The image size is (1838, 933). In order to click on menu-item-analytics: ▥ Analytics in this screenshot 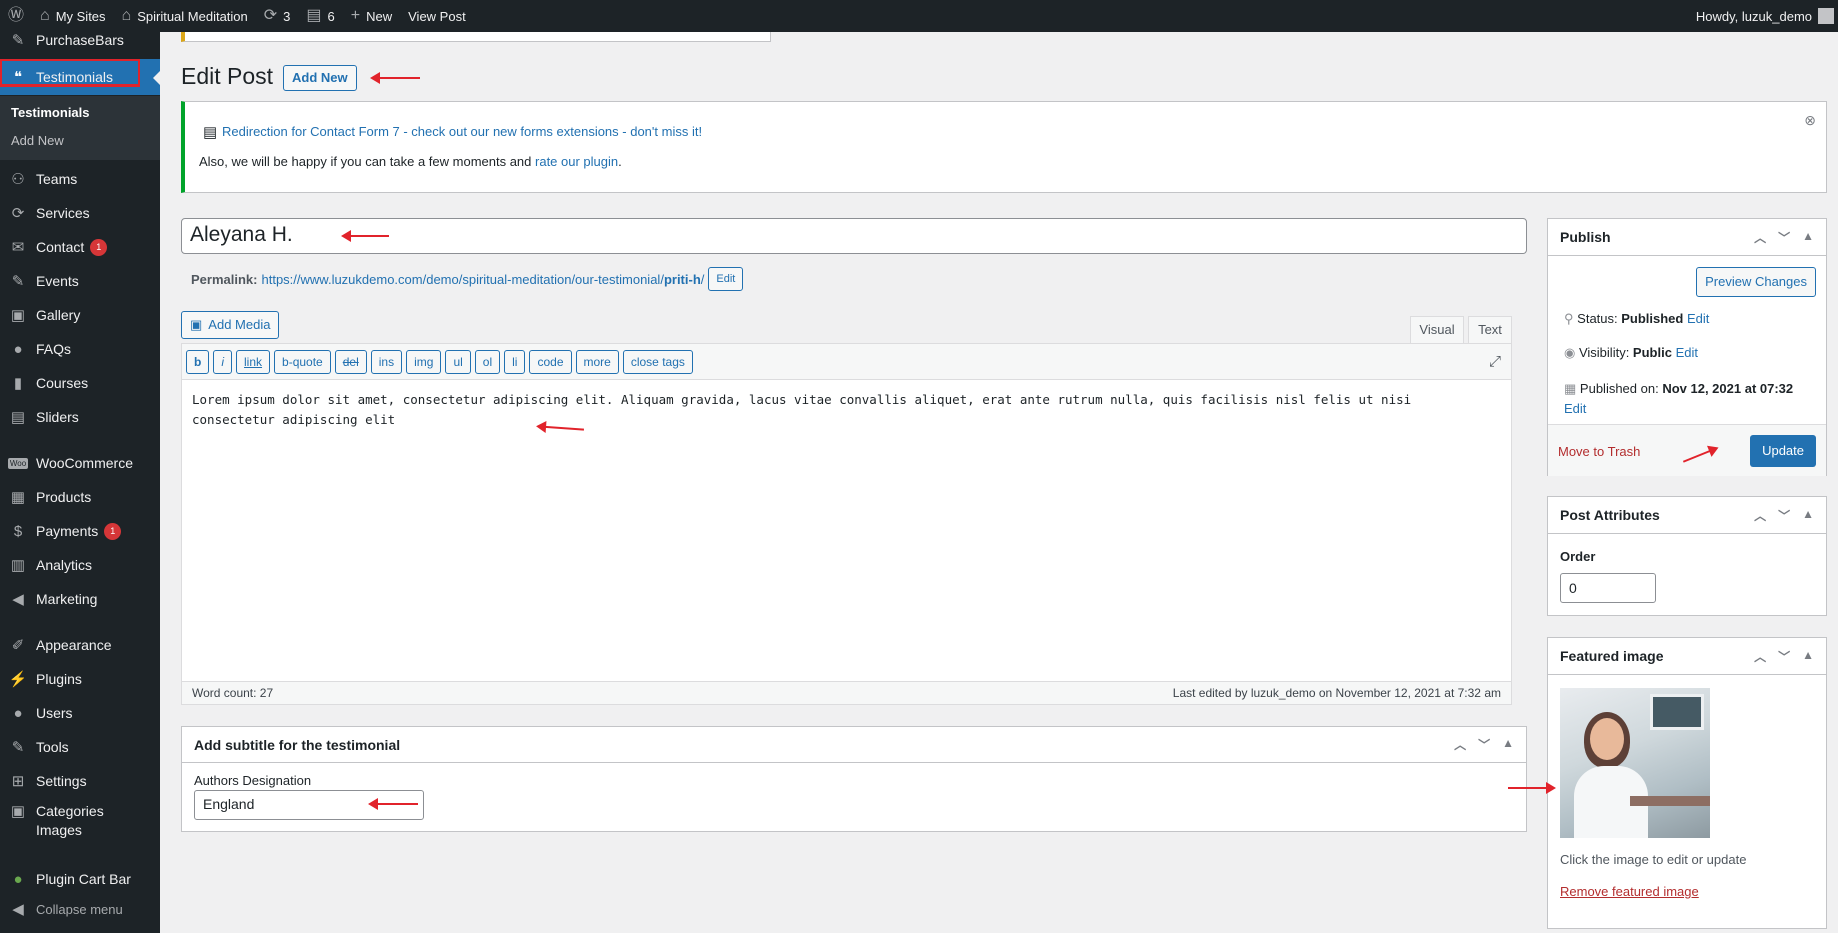, I will do `click(80, 565)`.